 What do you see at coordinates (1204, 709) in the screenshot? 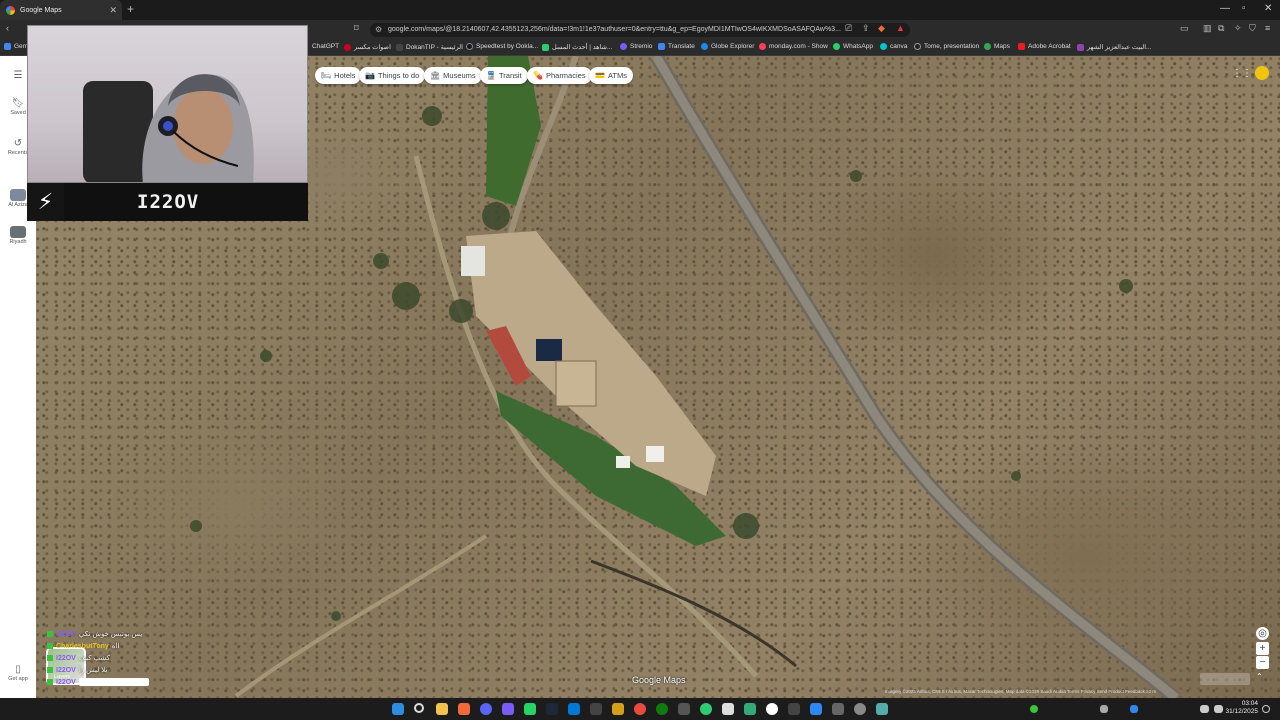
I see `wifi-icon` at bounding box center [1204, 709].